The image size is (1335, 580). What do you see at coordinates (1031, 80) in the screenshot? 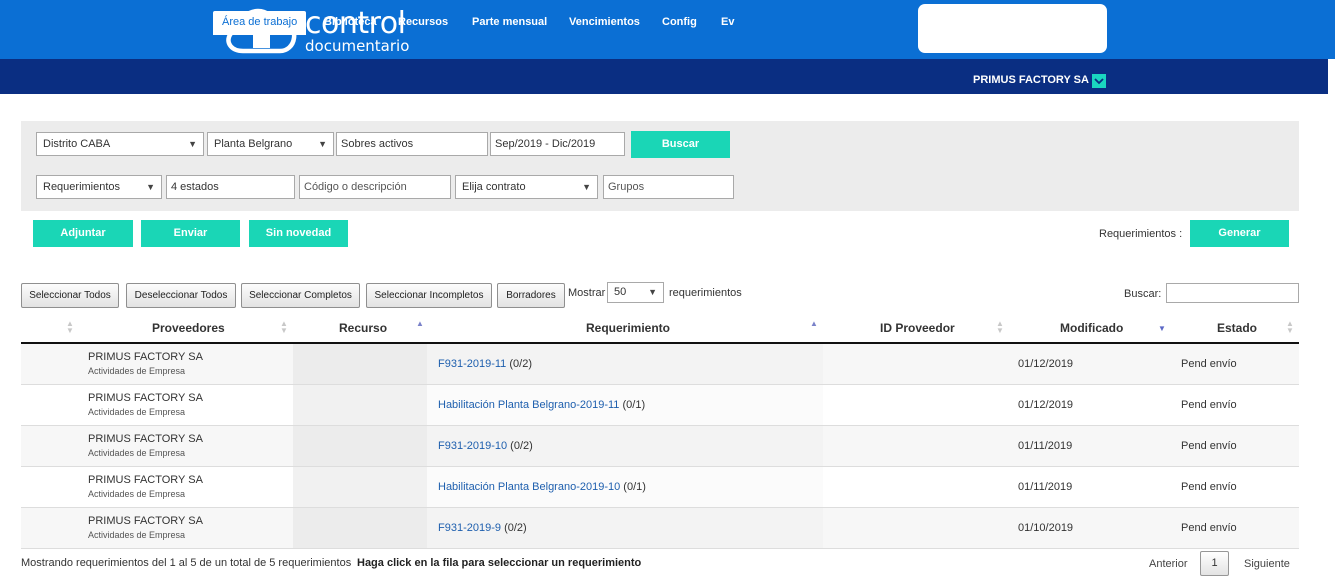
I see `company-name: PRIMUS FACTORY SA` at bounding box center [1031, 80].